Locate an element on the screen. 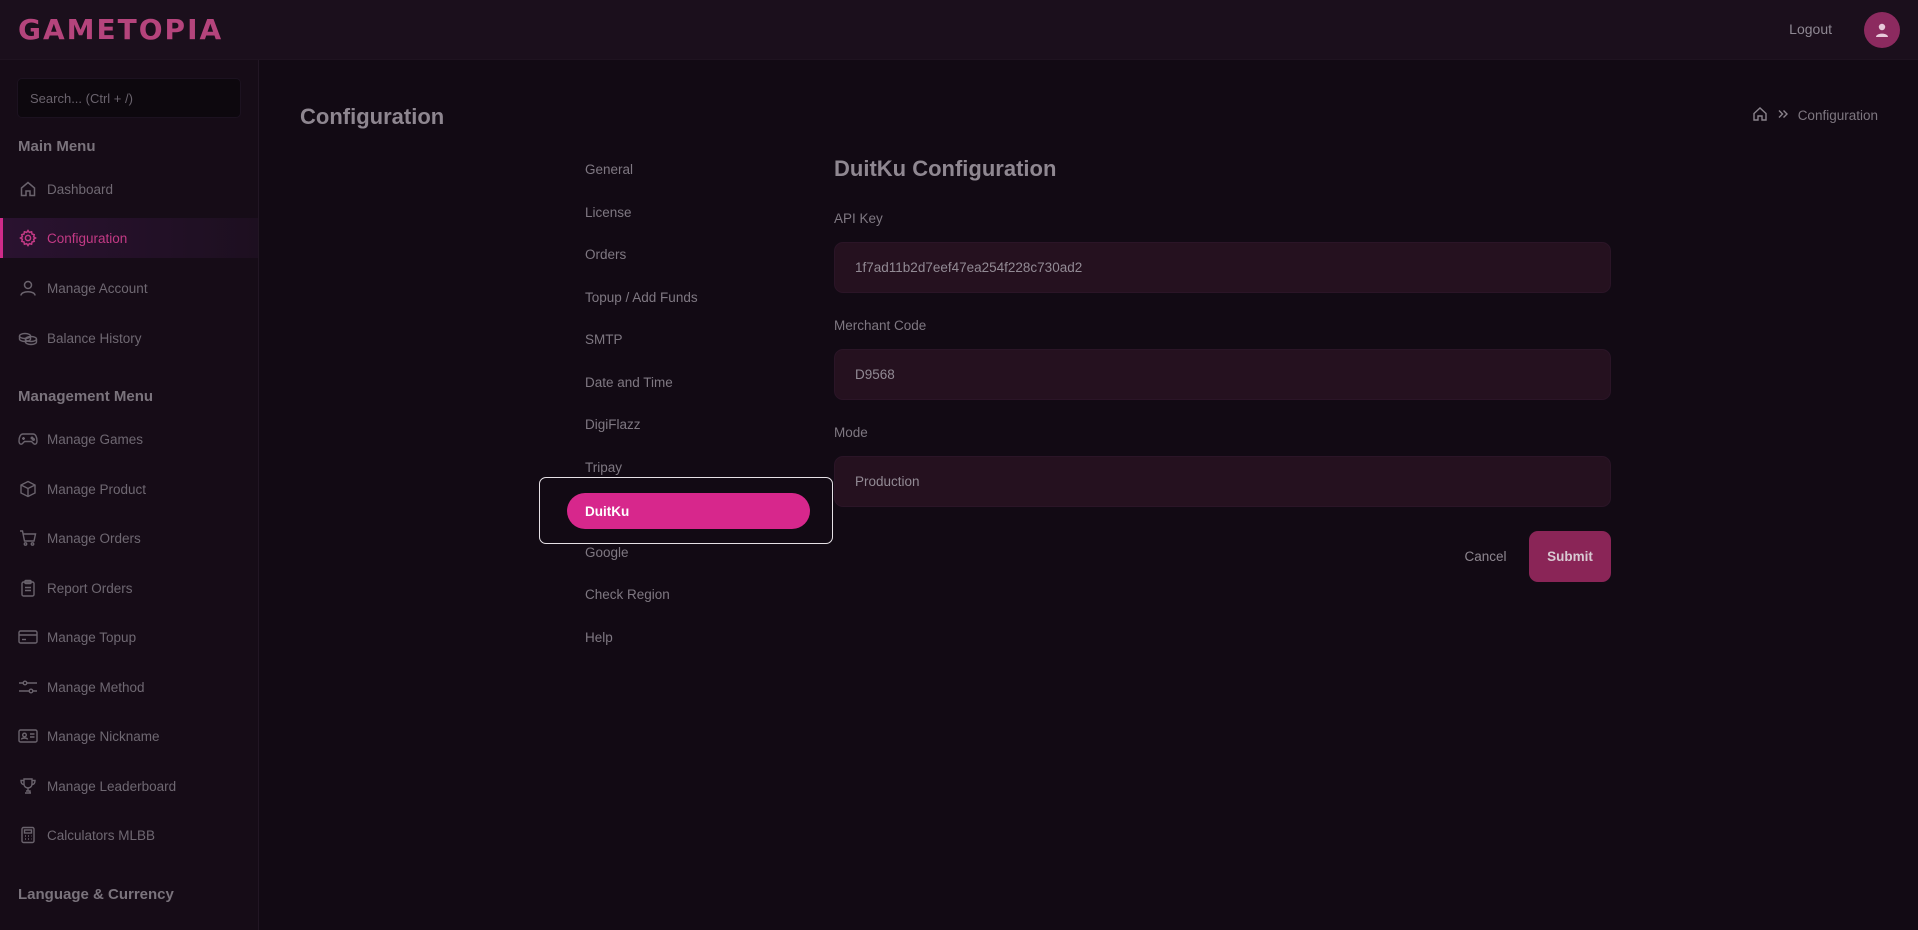 This screenshot has width=1918, height=930. page-title: Configuration is located at coordinates (372, 116).